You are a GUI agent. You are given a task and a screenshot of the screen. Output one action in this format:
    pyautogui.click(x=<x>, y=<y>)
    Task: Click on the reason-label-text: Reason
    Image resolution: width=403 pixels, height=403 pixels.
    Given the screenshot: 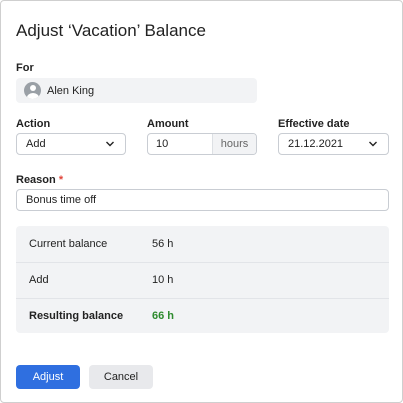 What is the action you would take?
    pyautogui.click(x=36, y=180)
    